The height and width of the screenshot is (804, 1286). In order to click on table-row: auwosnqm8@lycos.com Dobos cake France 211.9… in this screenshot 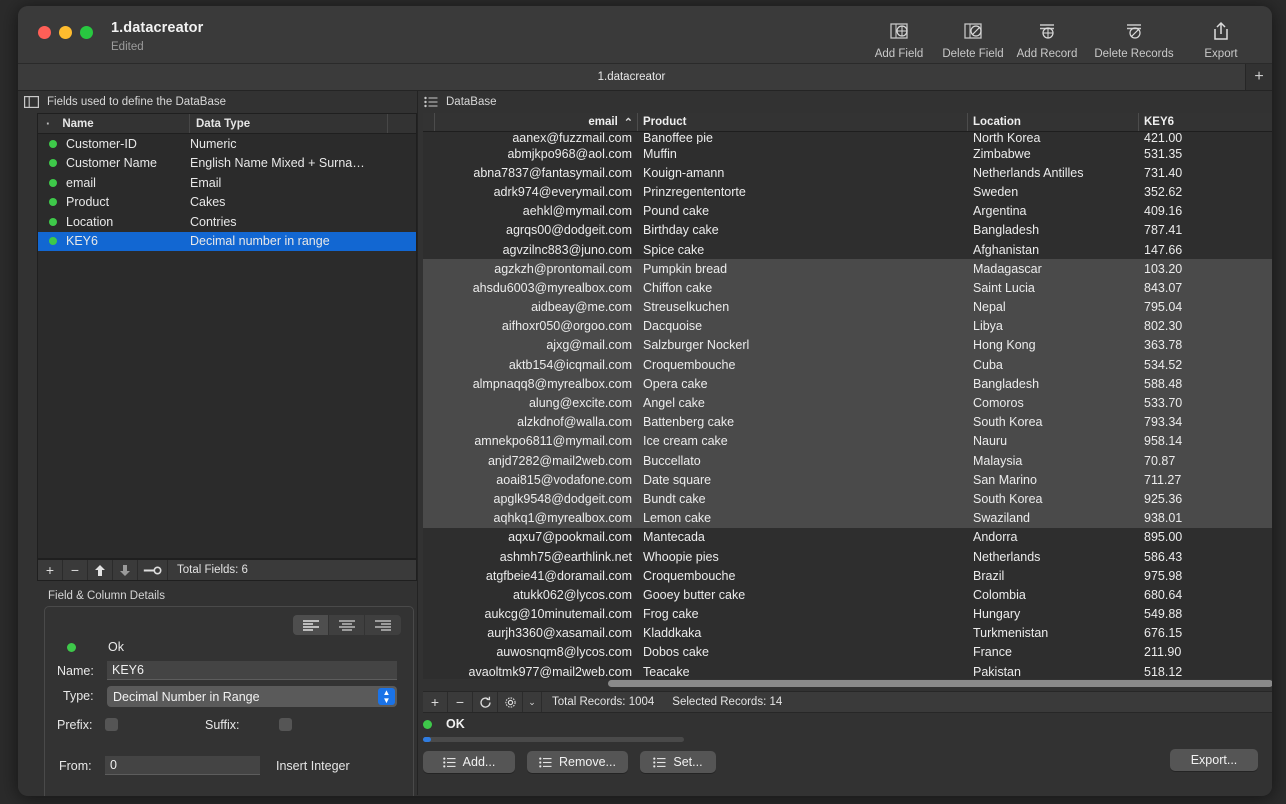, I will do `click(847, 652)`.